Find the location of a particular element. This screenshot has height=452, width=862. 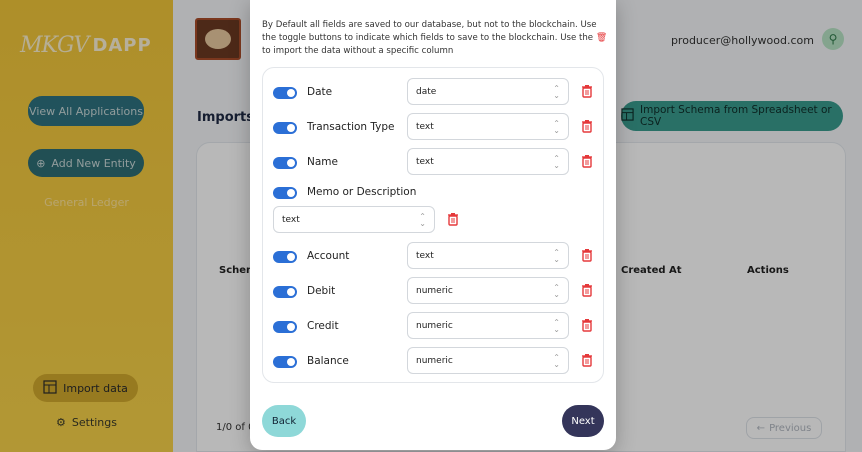

field-row: Credit numeric ⌃ ⌄ is located at coordinates (434, 326).